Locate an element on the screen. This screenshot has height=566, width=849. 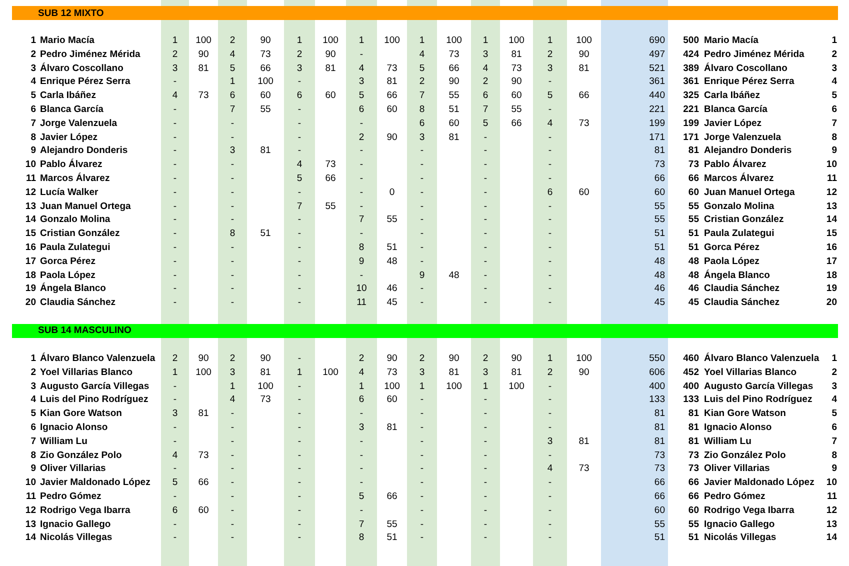
ranking-points: 500 is located at coordinates (690, 41).